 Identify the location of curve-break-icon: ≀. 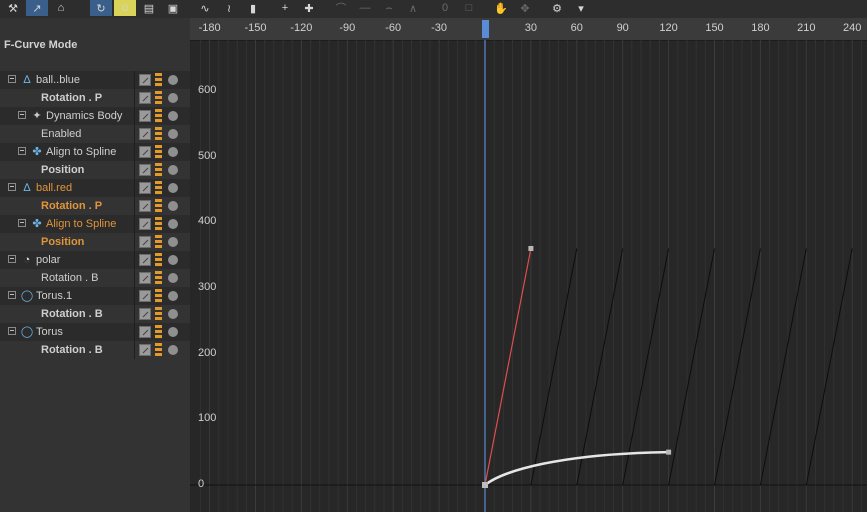
(229, 8).